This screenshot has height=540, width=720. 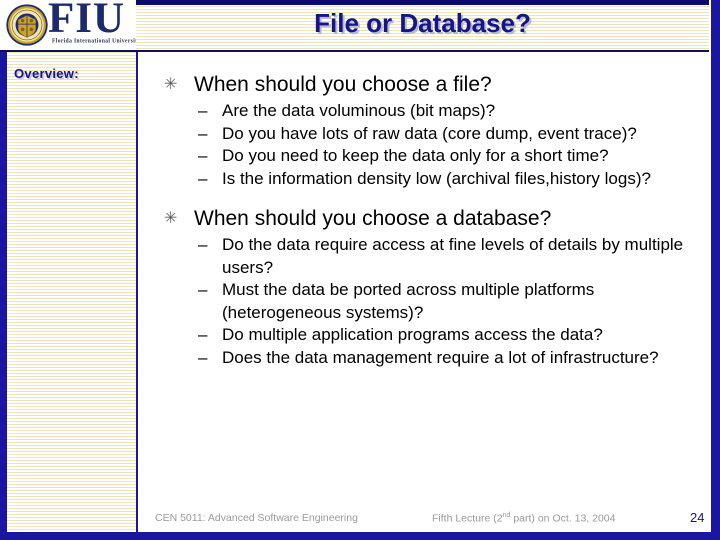 I want to click on bullet-level2: – Are the data voluminous (bit maps)?, so click(x=424, y=111).